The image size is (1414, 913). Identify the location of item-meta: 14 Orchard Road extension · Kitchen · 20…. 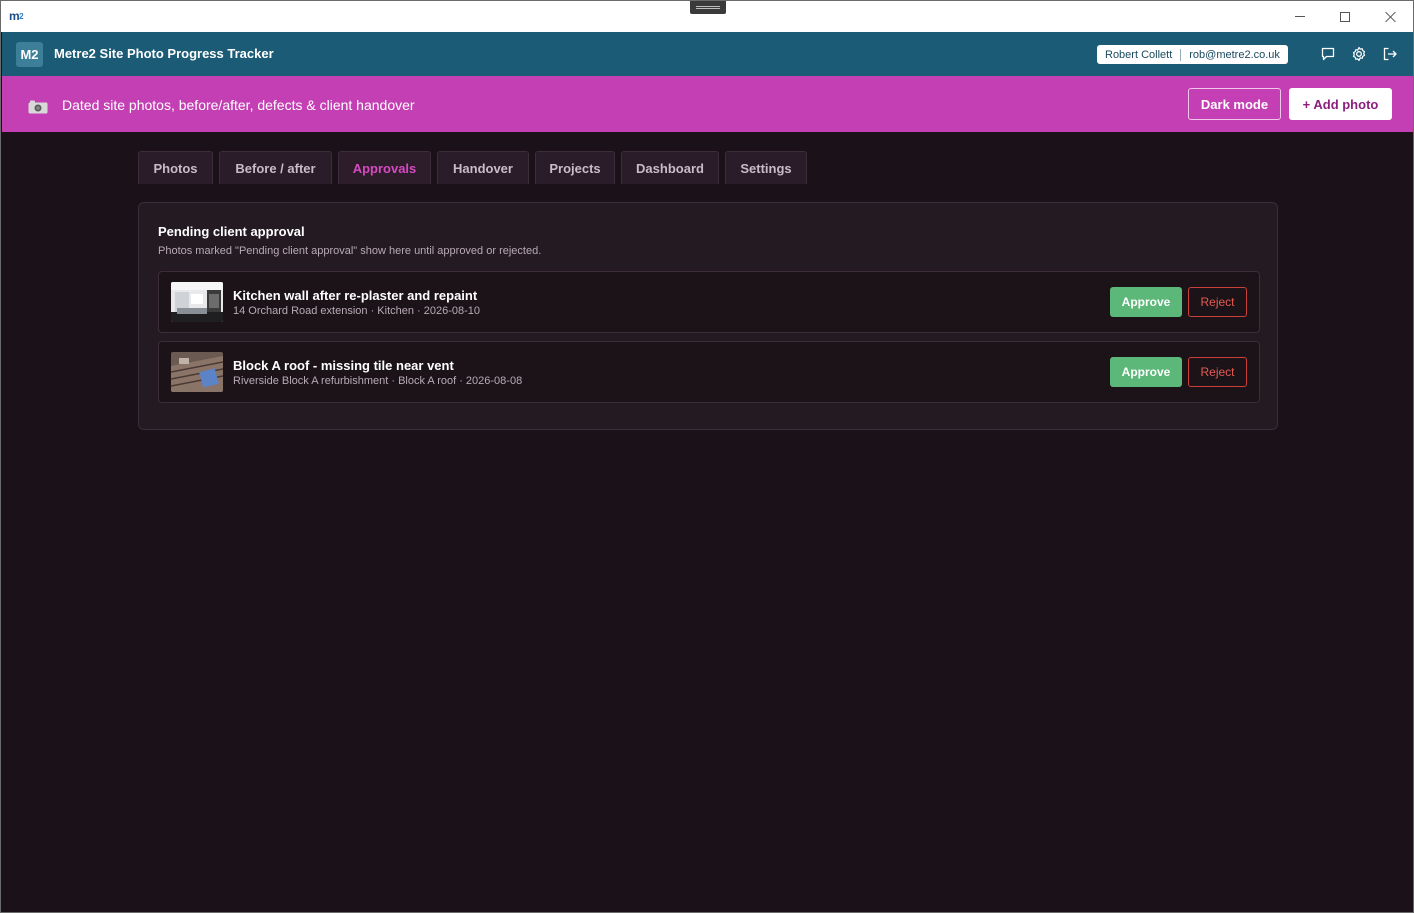
(357, 311).